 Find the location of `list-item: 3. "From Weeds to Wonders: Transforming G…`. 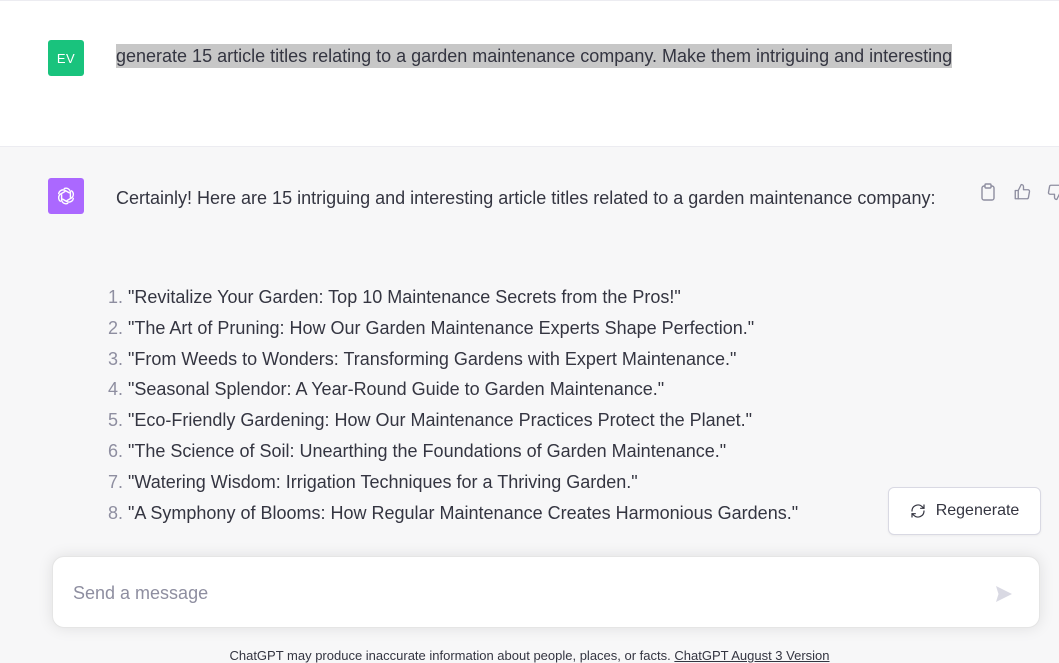

list-item: 3. "From Weeds to Wonders: Transforming G… is located at coordinates (422, 358).